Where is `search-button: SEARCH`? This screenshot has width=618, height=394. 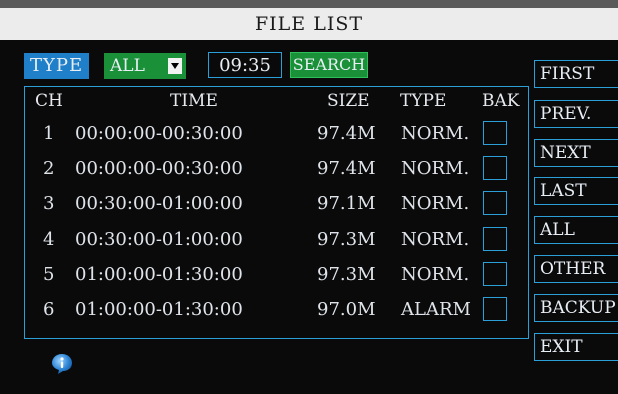 search-button: SEARCH is located at coordinates (329, 65).